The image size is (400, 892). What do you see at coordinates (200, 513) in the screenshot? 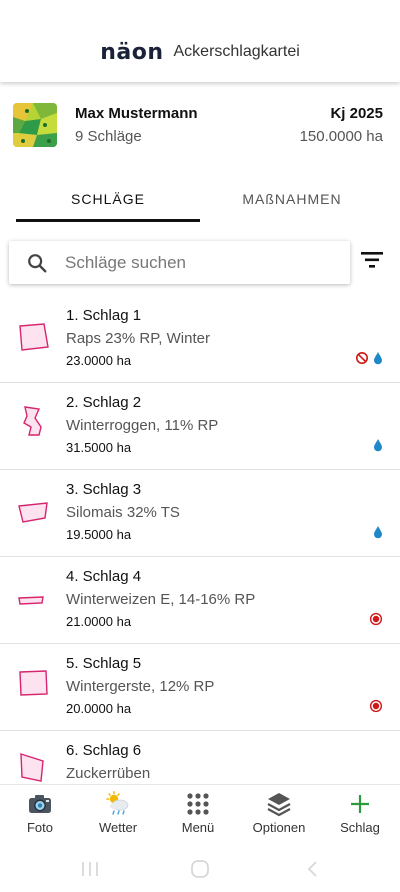
I see `field-row: 3. Schlag 3 Silomais 32% TS 19.5000 ha` at bounding box center [200, 513].